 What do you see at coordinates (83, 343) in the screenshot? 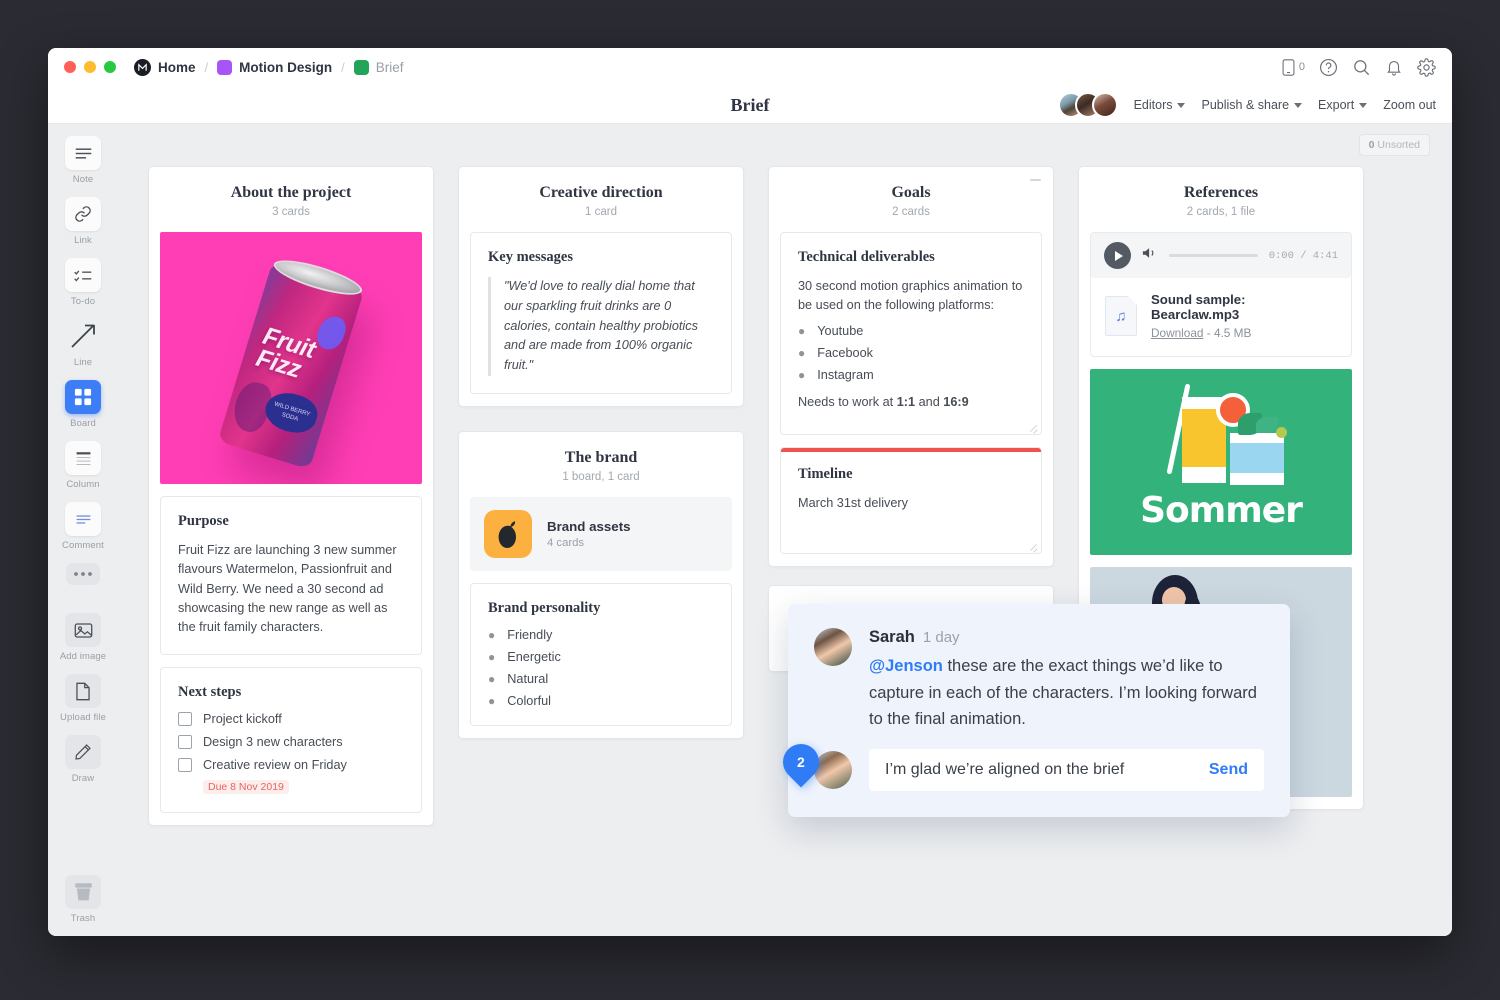
I see `sidebar-tool-line: Line` at bounding box center [83, 343].